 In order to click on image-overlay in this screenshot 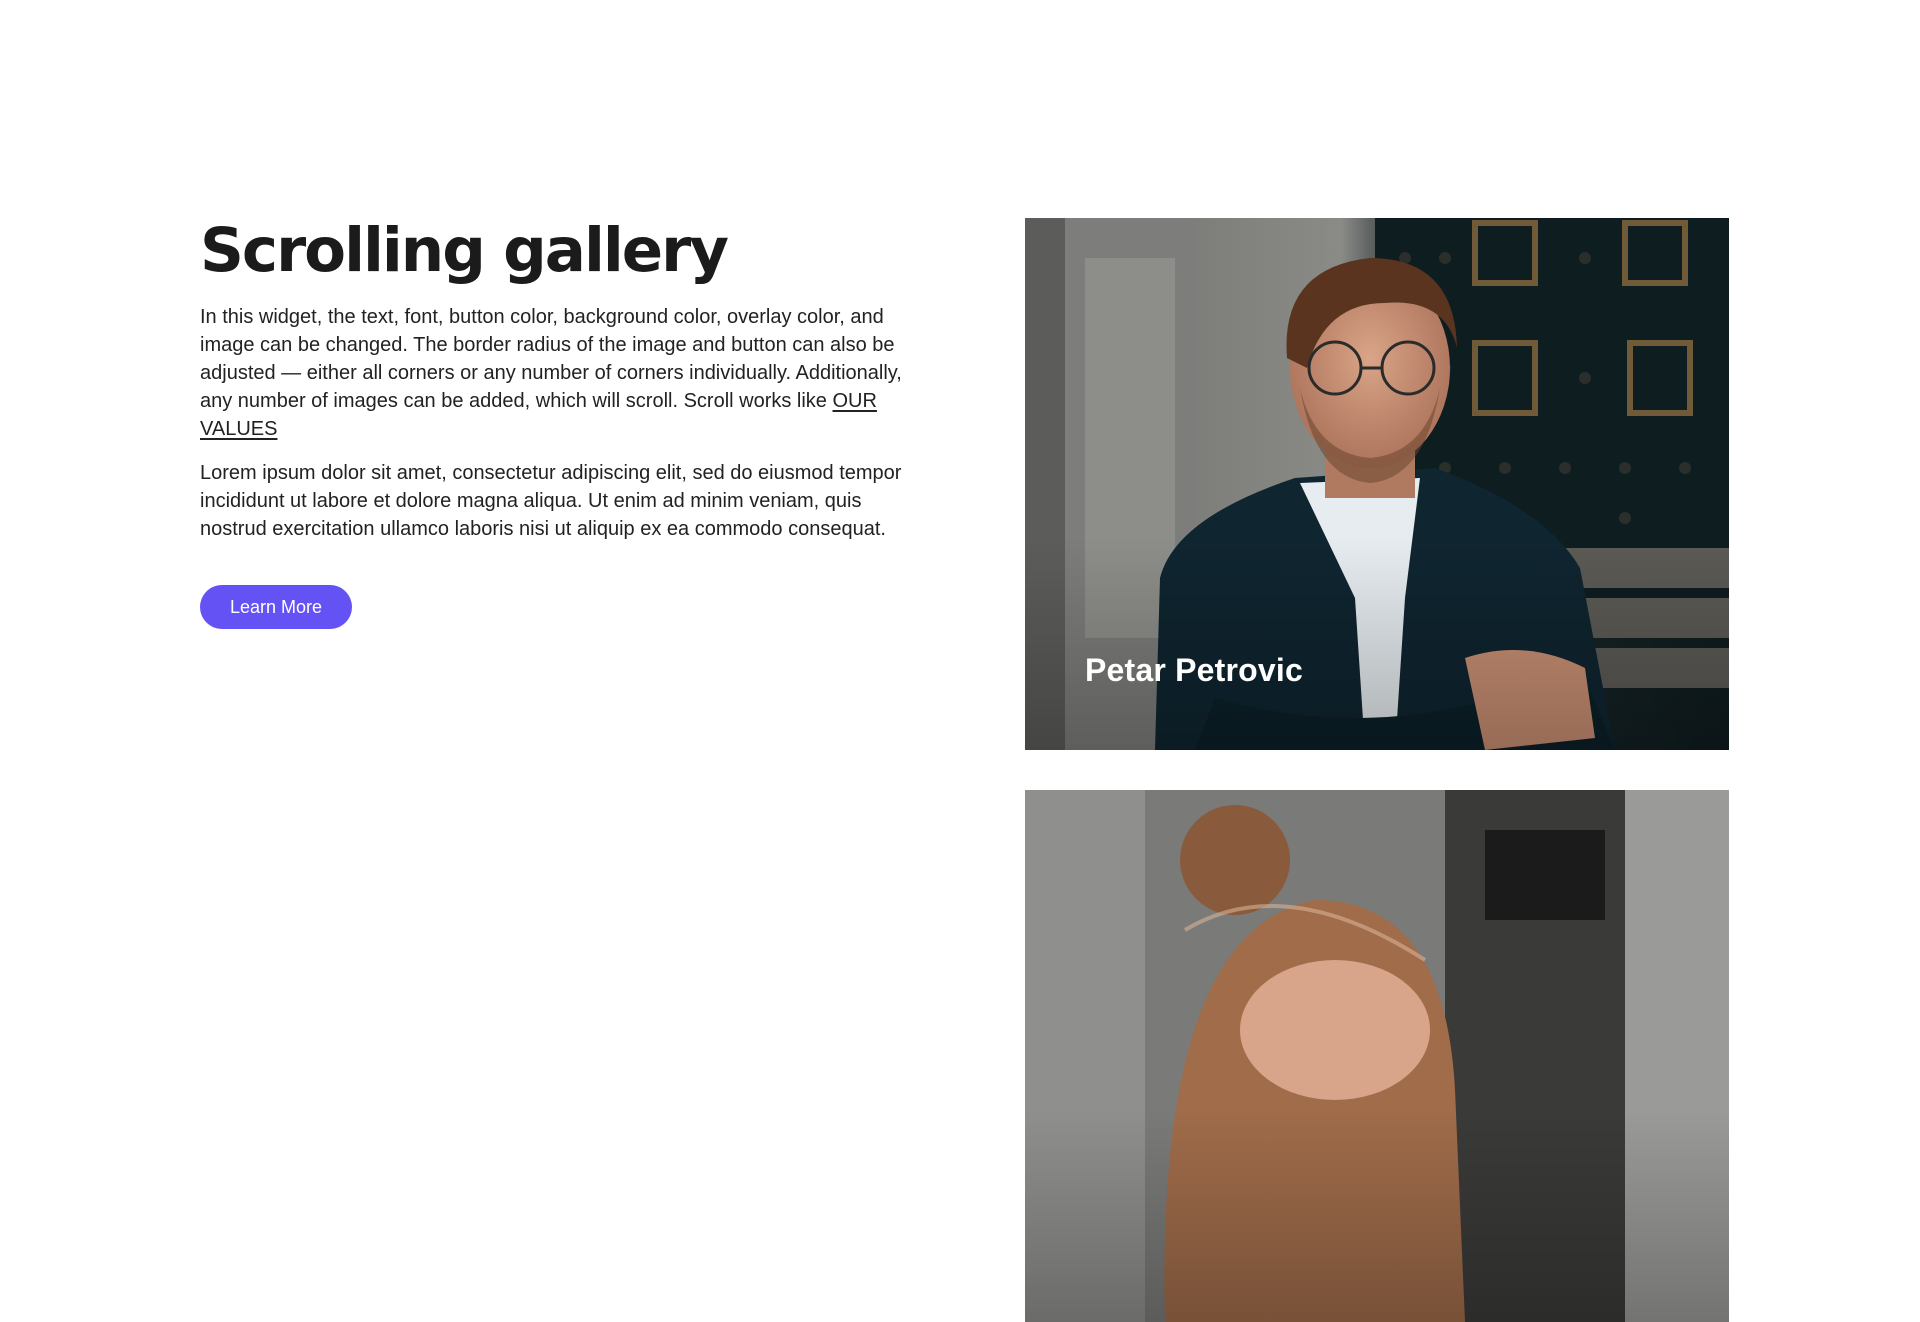, I will do `click(1377, 1056)`.